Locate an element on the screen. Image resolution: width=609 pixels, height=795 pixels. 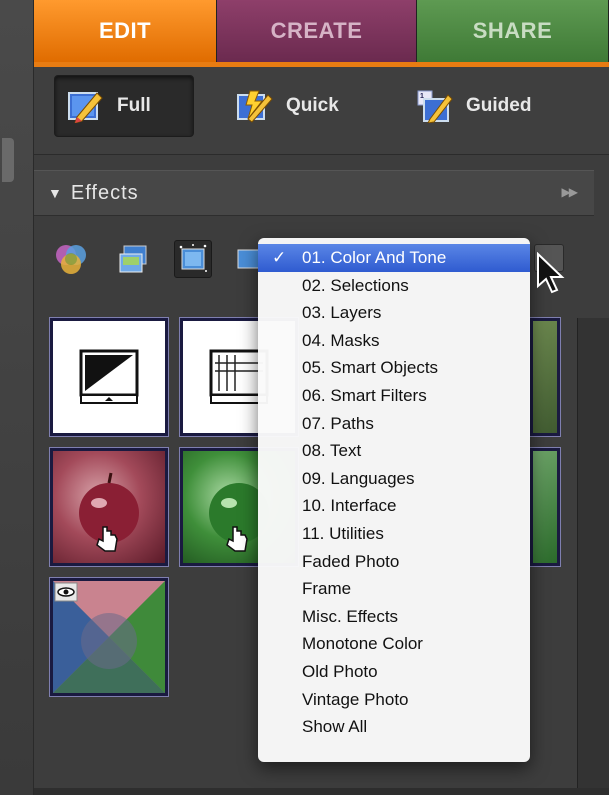
quick-fix-icon is located at coordinates (255, 106).